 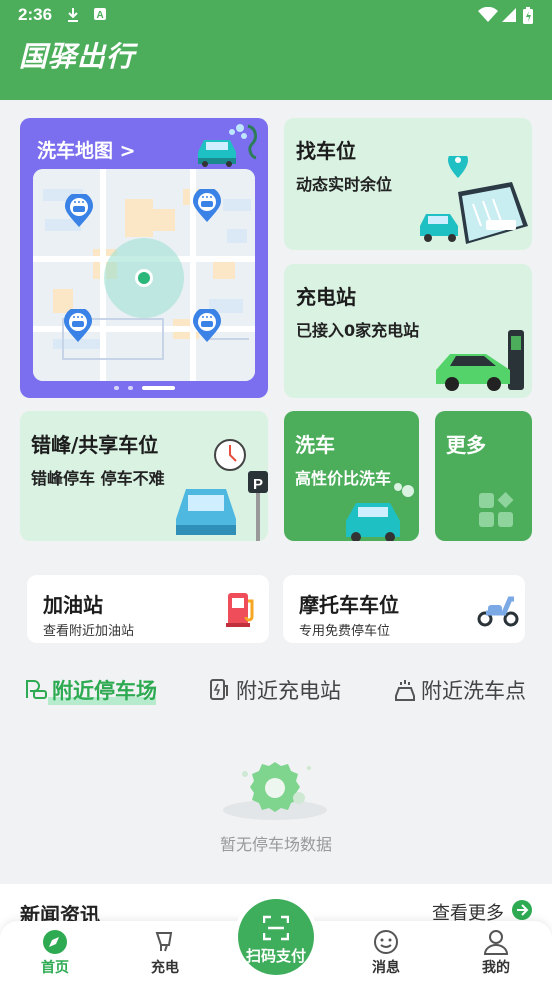 I want to click on find-parking-subtitle: 动态实时余位, so click(x=344, y=184).